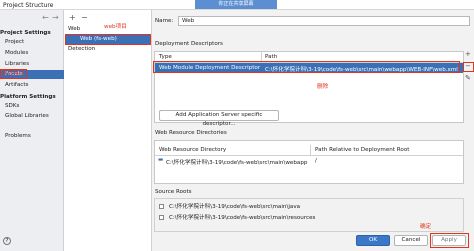 This screenshot has height=251, width=474. What do you see at coordinates (310, 150) in the screenshot?
I see `column-divider` at bounding box center [310, 150].